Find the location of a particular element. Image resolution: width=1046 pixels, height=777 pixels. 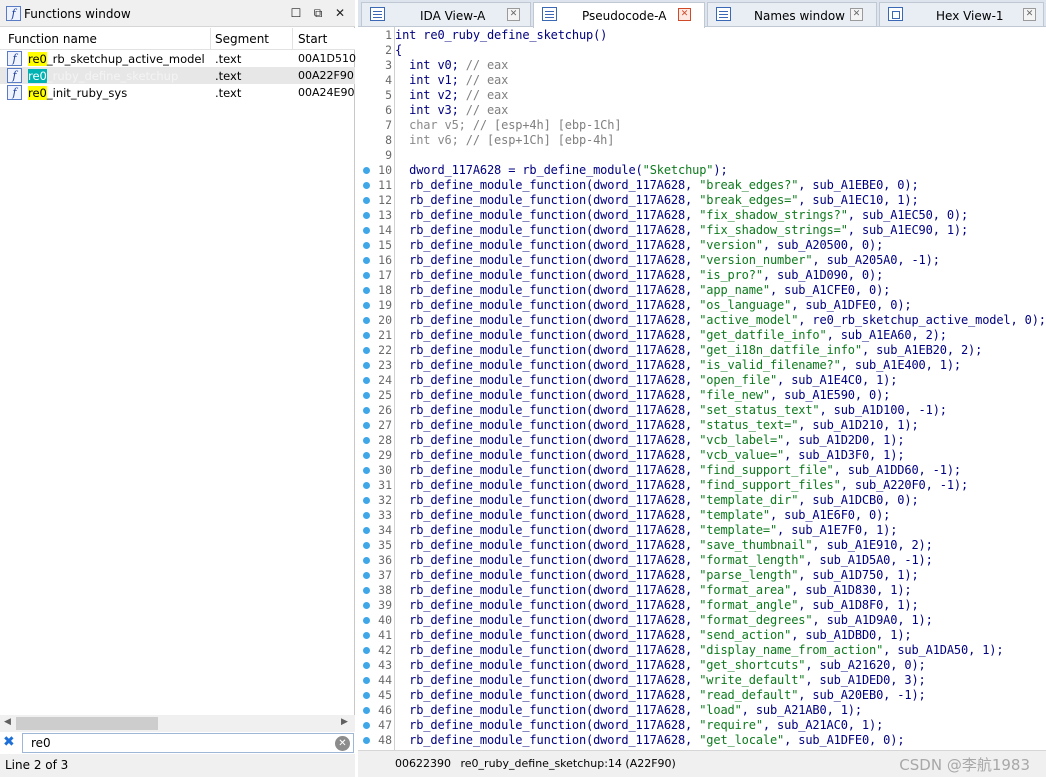

code-line: 9 is located at coordinates (702, 155).